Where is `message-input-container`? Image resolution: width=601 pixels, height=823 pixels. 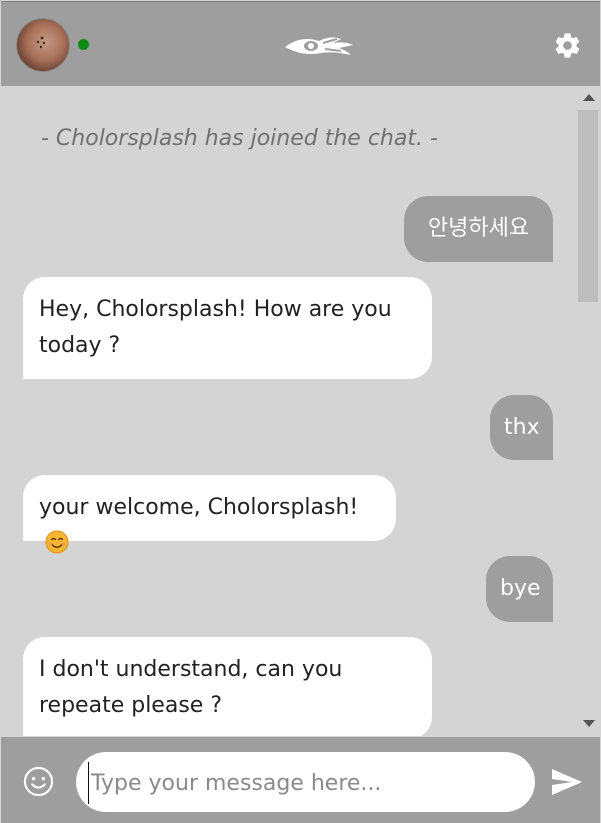 message-input-container is located at coordinates (305, 782).